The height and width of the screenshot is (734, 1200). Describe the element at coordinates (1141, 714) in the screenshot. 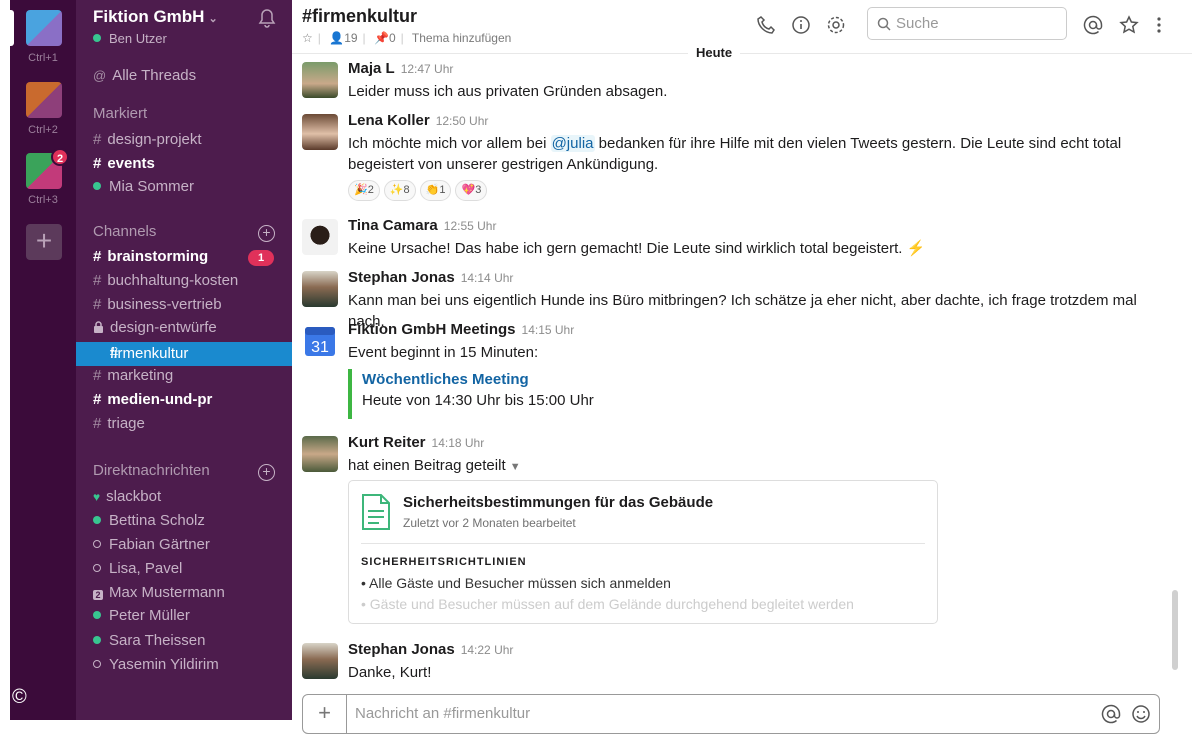

I see `emoji-icon` at that location.